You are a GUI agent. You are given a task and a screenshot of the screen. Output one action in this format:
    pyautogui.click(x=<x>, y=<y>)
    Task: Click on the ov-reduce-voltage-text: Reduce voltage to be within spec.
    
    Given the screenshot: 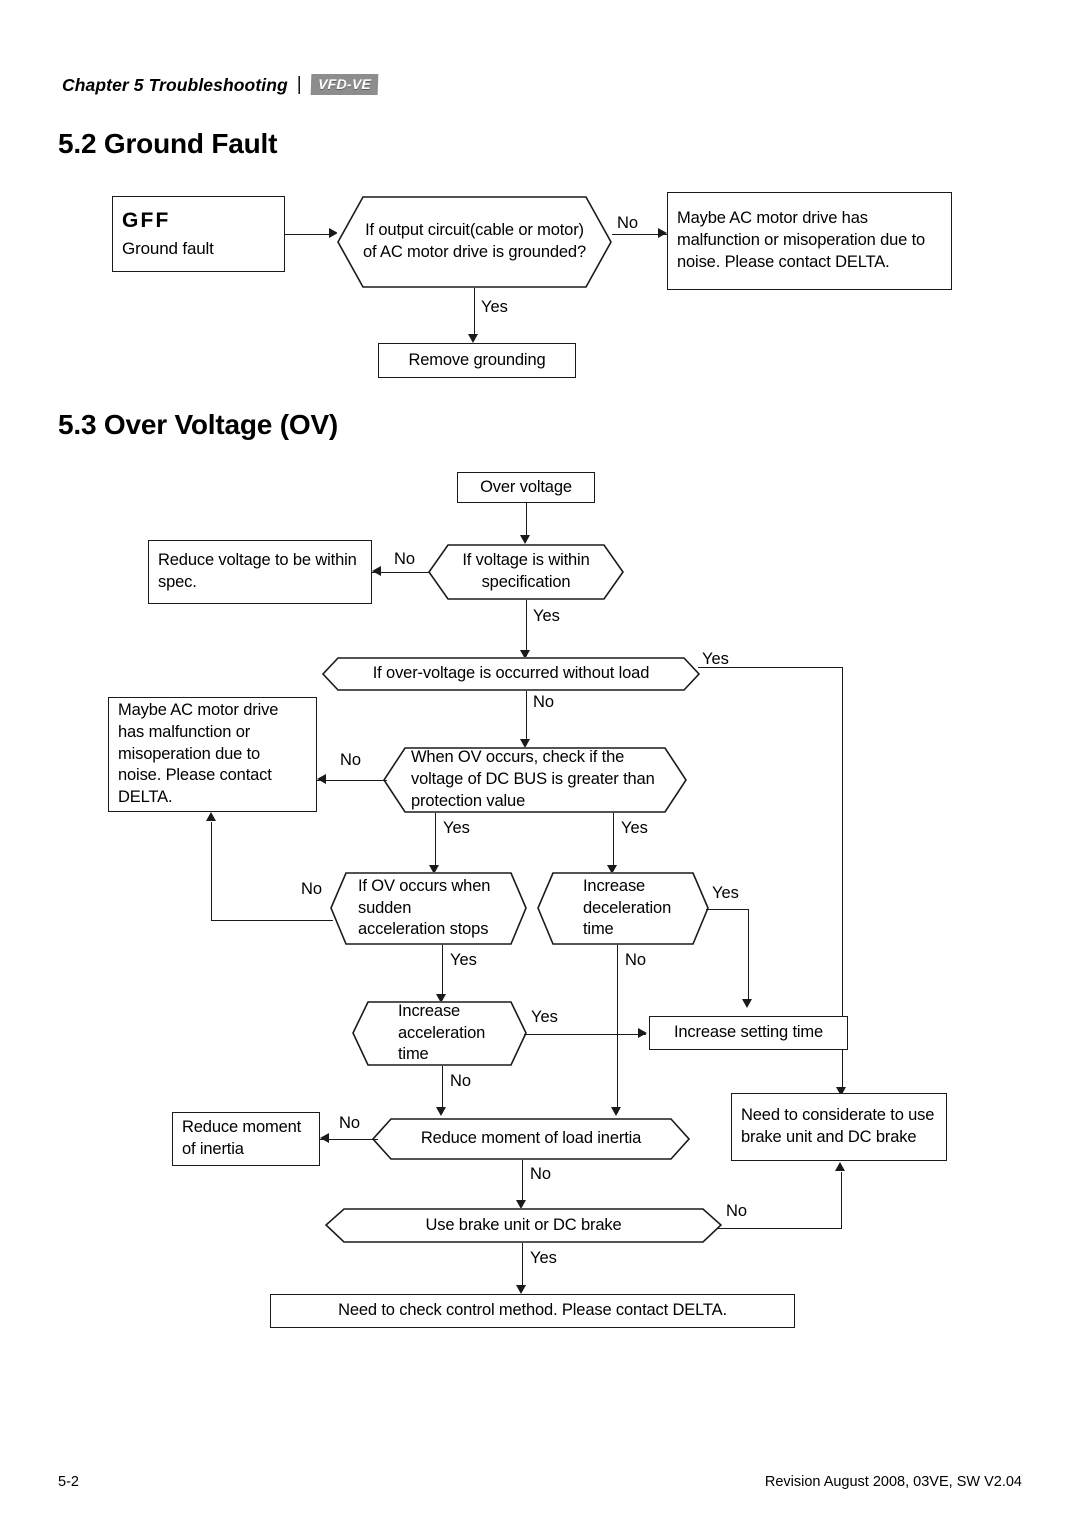 What is the action you would take?
    pyautogui.click(x=257, y=571)
    